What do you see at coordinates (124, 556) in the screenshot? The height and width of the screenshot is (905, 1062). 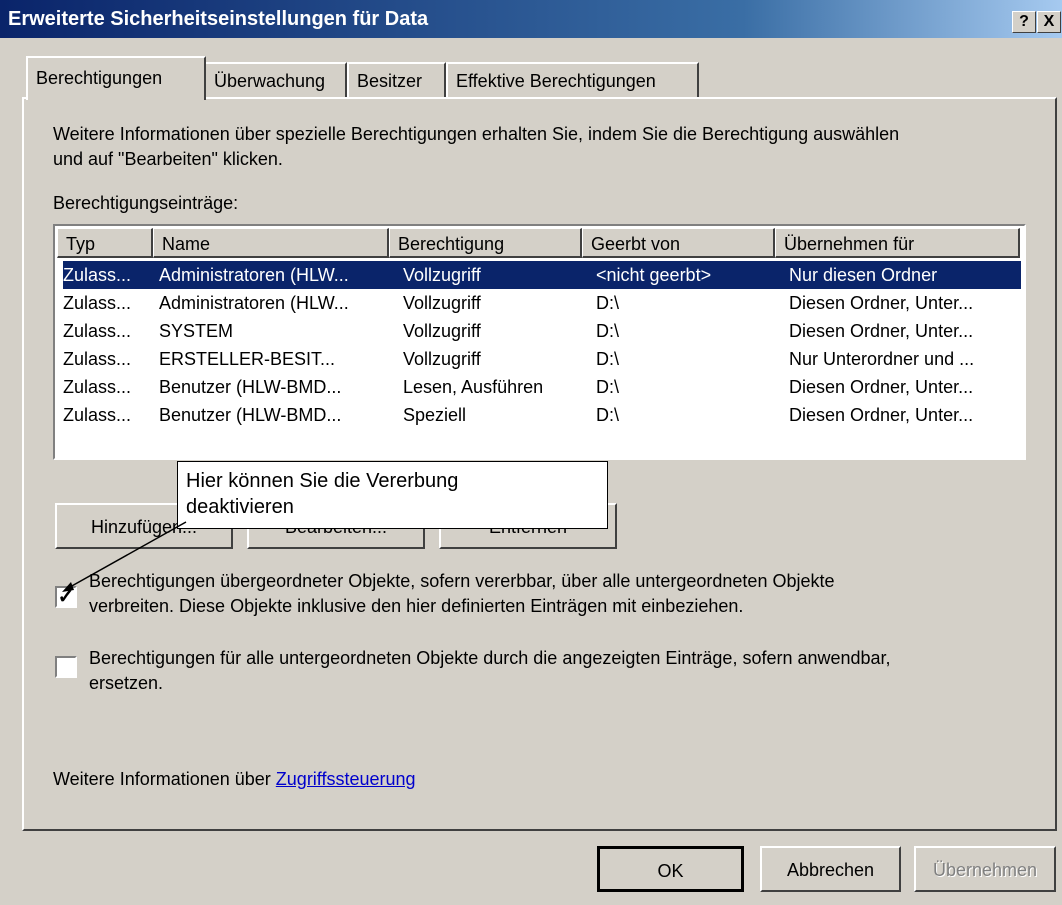 I see `callout-arrow-icon` at bounding box center [124, 556].